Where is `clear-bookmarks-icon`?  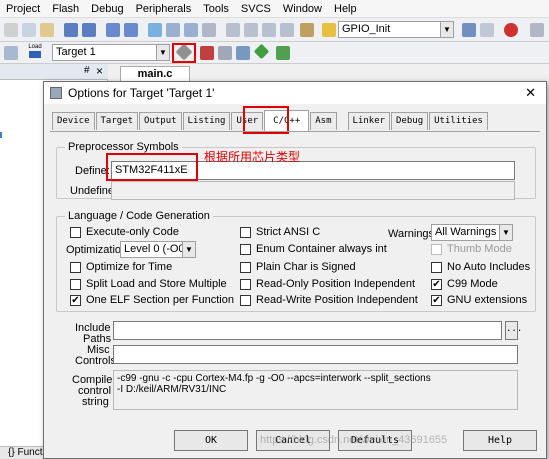
clear-bookmarks-icon is located at coordinates (209, 30).